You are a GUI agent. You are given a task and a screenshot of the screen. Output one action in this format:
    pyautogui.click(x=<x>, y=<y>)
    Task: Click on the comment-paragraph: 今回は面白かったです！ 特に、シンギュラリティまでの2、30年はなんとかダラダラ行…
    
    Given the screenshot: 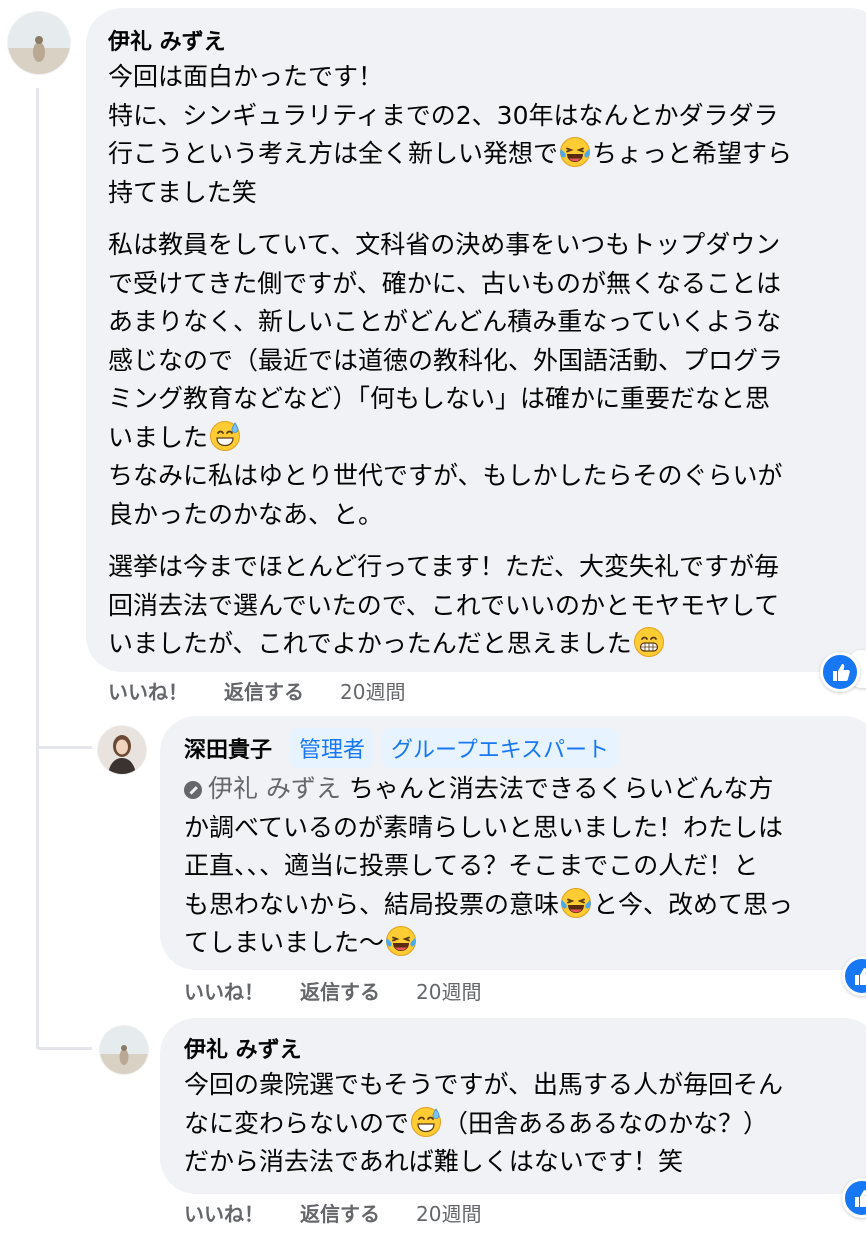 What is the action you would take?
    pyautogui.click(x=487, y=135)
    